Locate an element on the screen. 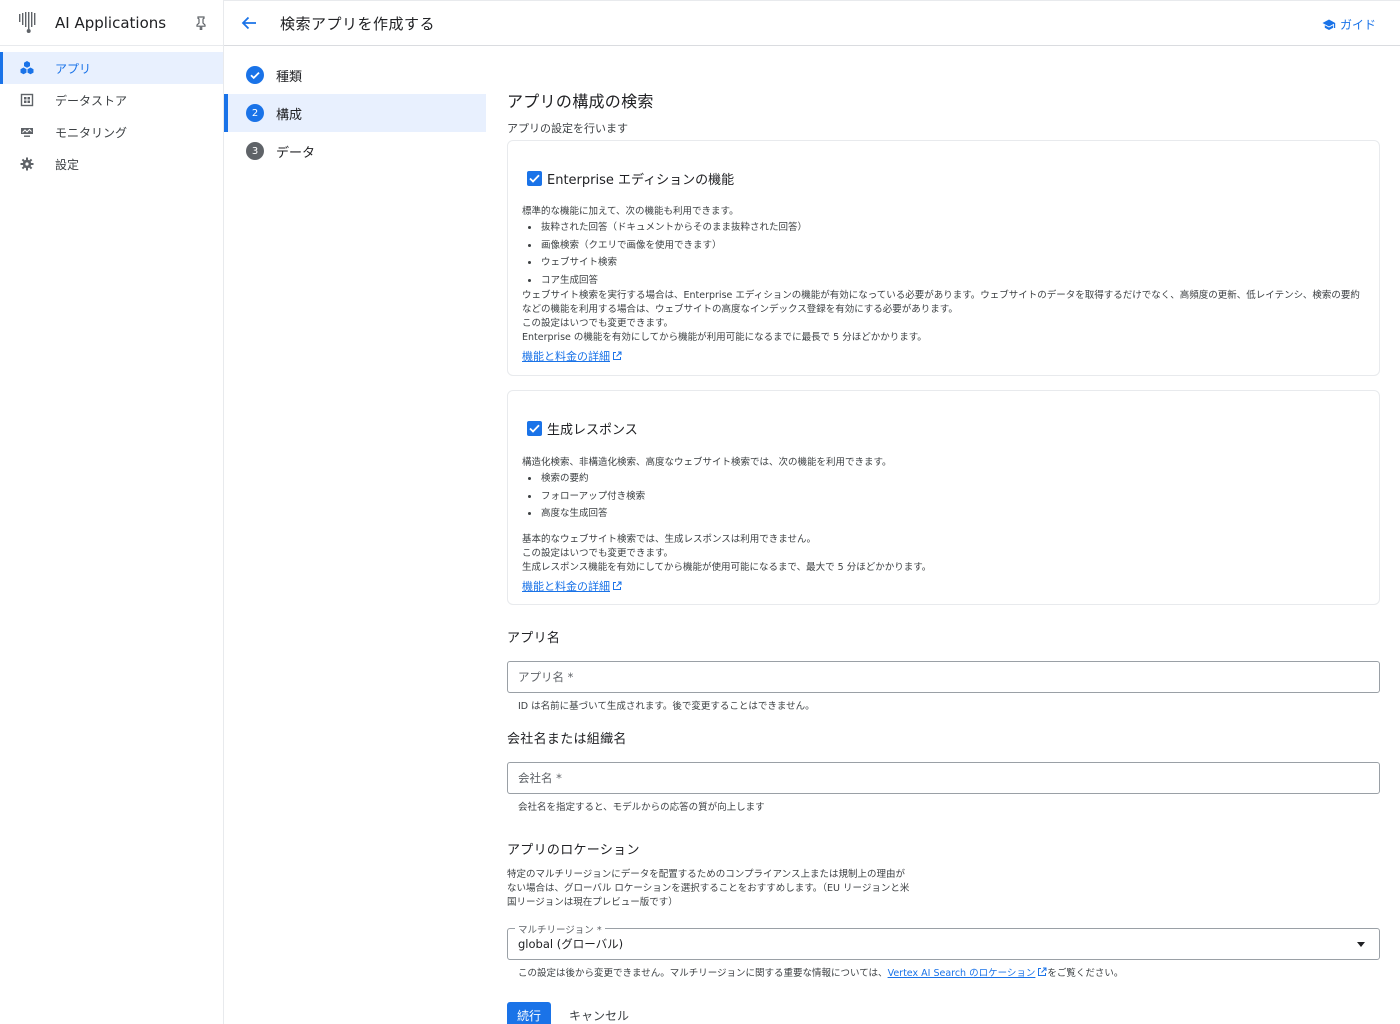 Image resolution: width=1400 pixels, height=1024 pixels. guide-label: ガイド is located at coordinates (1357, 25).